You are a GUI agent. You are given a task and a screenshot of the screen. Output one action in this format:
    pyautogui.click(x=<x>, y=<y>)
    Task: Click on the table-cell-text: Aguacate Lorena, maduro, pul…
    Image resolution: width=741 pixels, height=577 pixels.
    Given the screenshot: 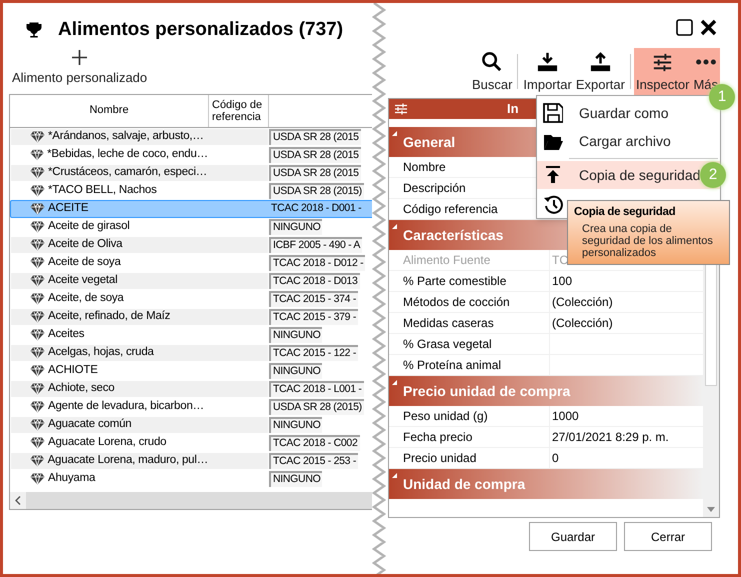 What is the action you would take?
    pyautogui.click(x=128, y=460)
    